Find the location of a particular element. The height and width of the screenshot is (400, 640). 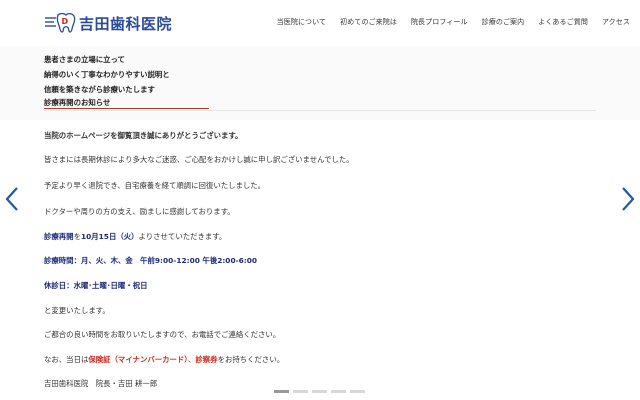

bring-insurance-card: 保険証（マイナンバーカード） is located at coordinates (138, 359).